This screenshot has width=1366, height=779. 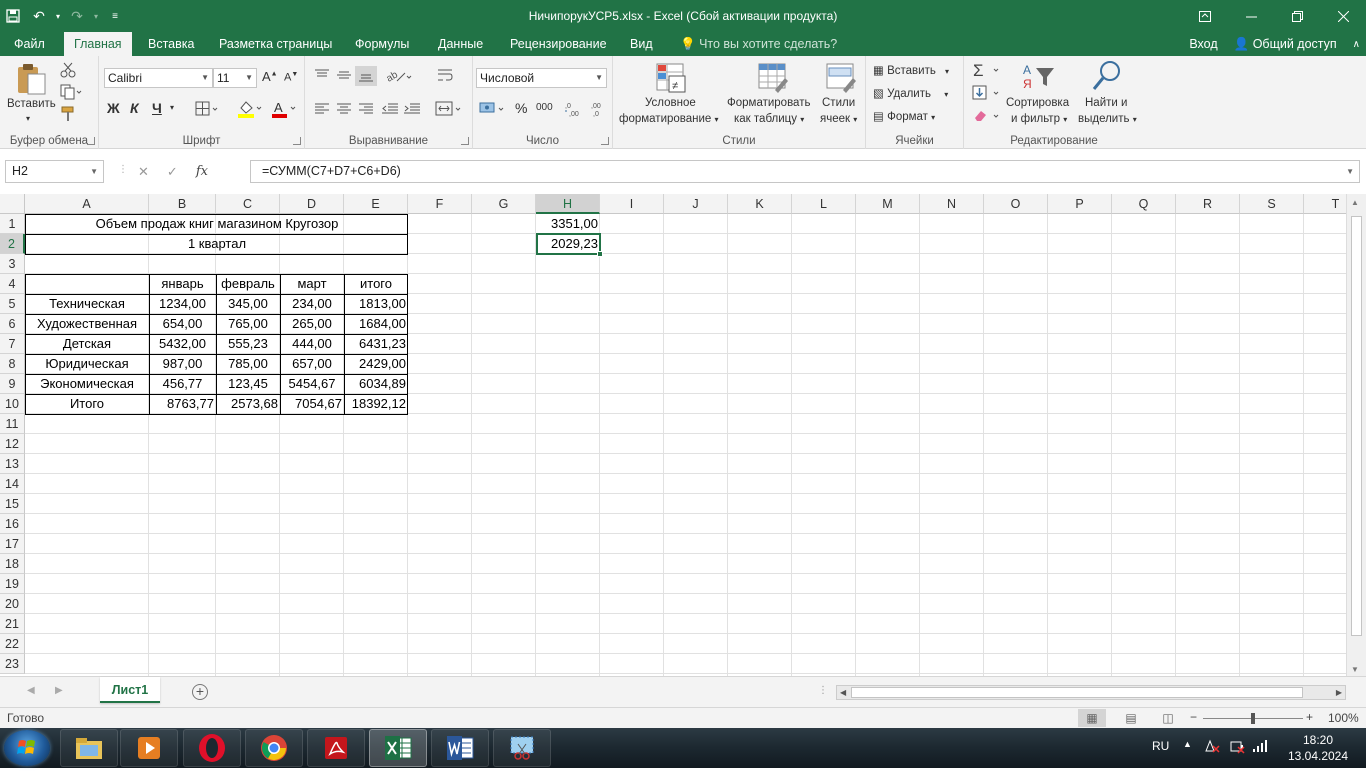 What do you see at coordinates (12, 244) in the screenshot?
I see `row-header-2: 2` at bounding box center [12, 244].